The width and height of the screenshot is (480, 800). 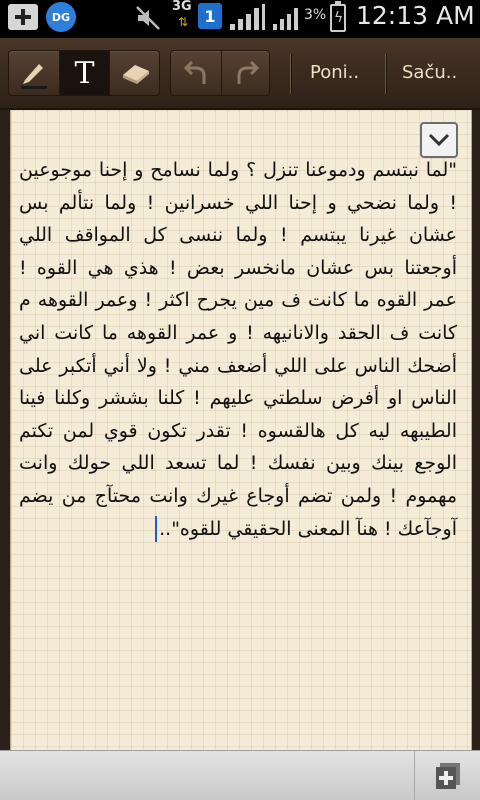 I want to click on add-page-button, so click(x=447, y=775).